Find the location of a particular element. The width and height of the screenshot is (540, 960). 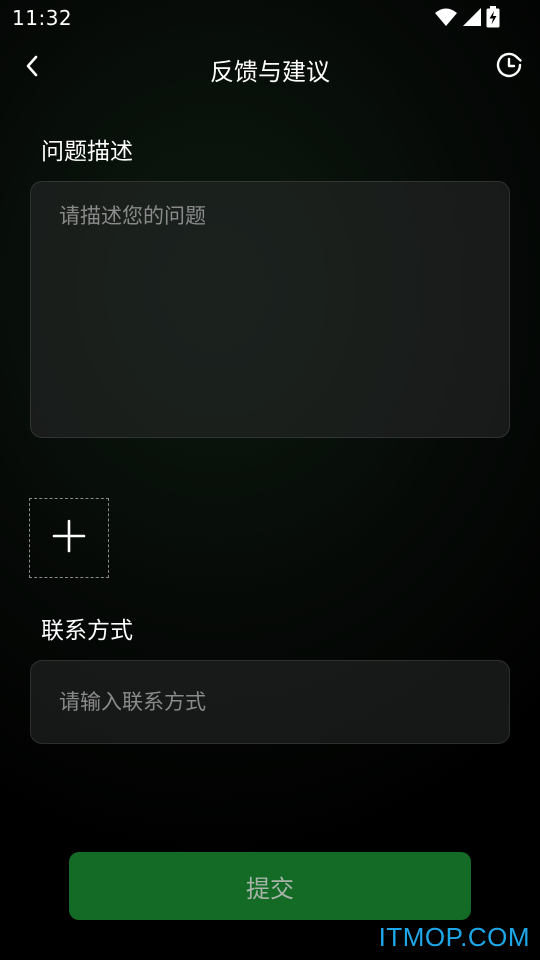

plus-icon is located at coordinates (69, 538).